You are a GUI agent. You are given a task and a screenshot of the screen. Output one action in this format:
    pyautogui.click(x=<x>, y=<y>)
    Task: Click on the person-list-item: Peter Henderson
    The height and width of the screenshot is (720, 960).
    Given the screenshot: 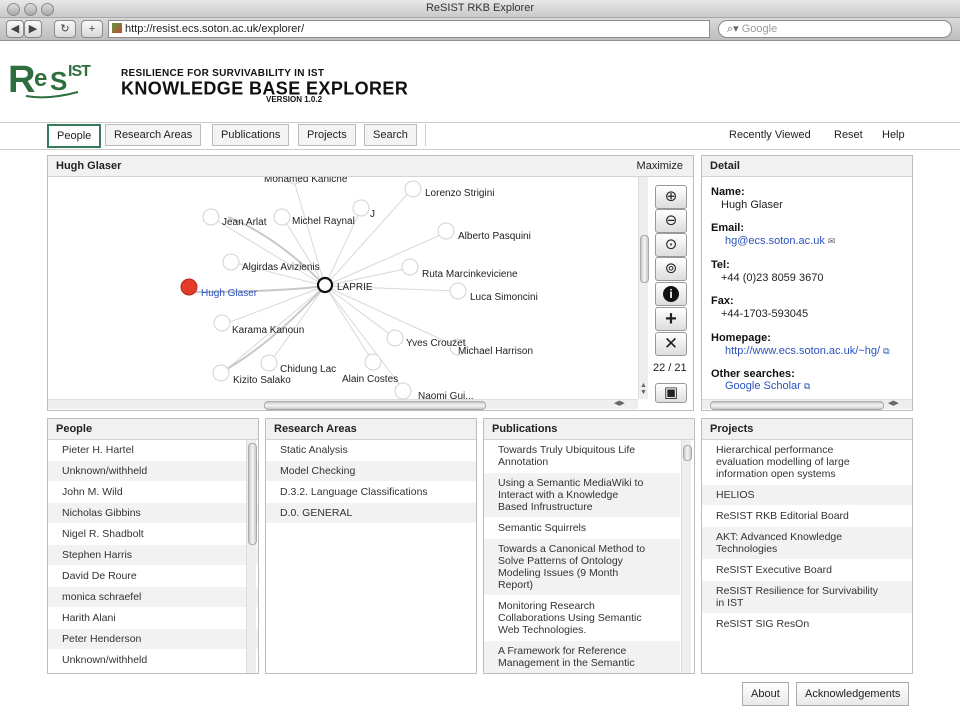 What is the action you would take?
    pyautogui.click(x=153, y=639)
    